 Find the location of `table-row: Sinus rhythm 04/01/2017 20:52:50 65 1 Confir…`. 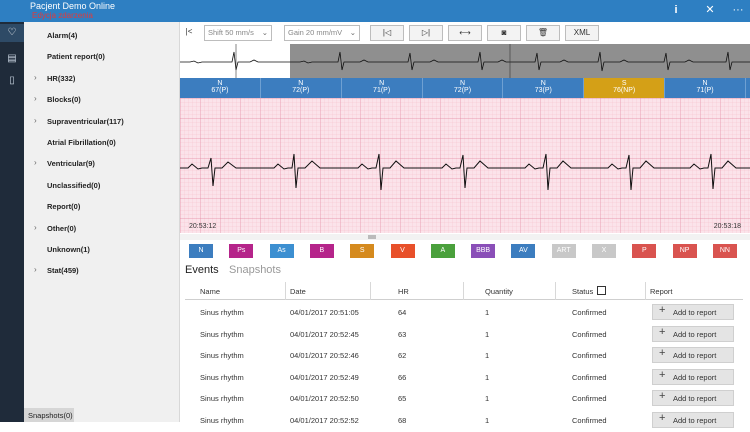

table-row: Sinus rhythm 04/01/2017 20:52:50 65 1 Confir… is located at coordinates (464, 399).